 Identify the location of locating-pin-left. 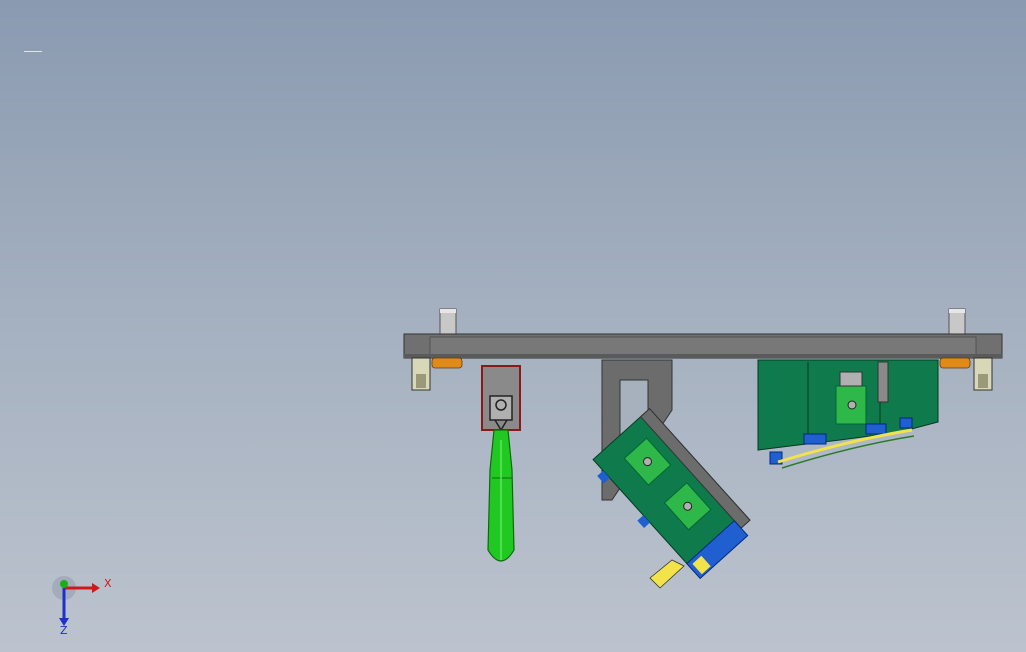
(448, 322).